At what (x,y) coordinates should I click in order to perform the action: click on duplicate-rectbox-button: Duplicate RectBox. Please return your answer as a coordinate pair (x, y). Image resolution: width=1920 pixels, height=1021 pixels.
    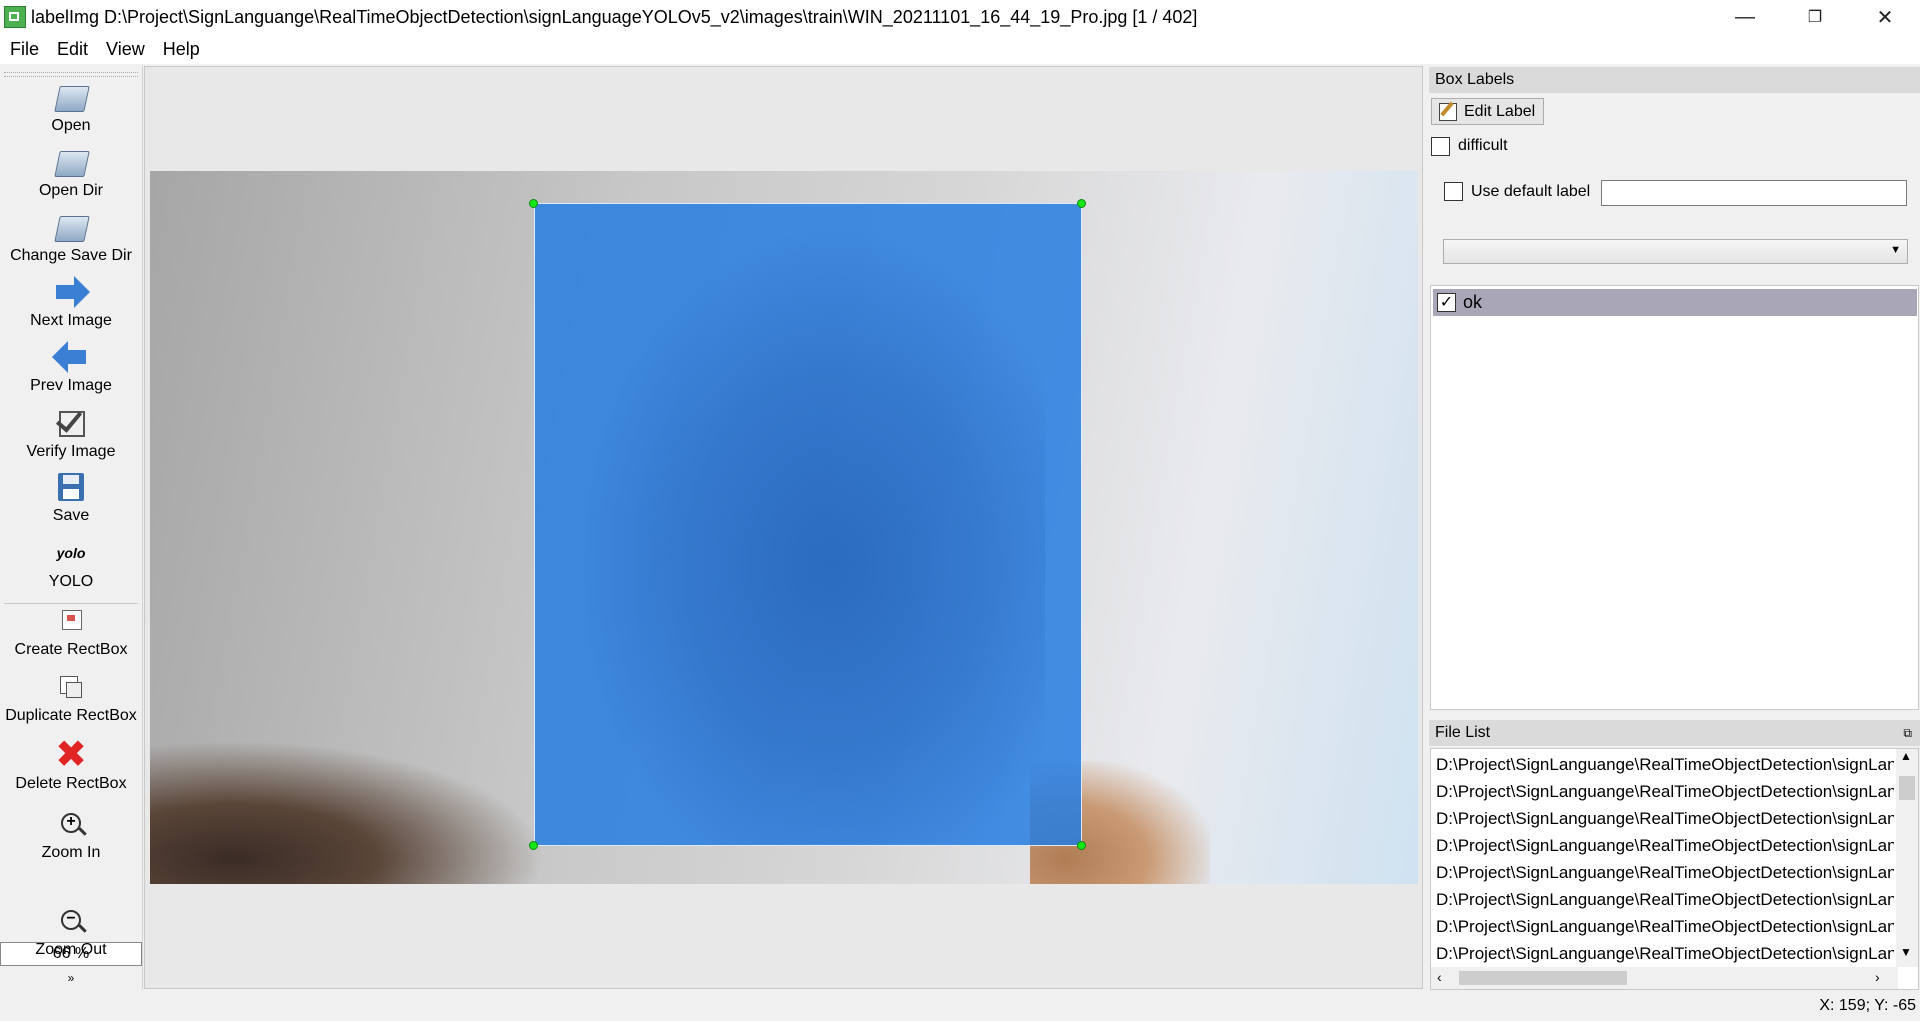
    Looking at the image, I should click on (71, 697).